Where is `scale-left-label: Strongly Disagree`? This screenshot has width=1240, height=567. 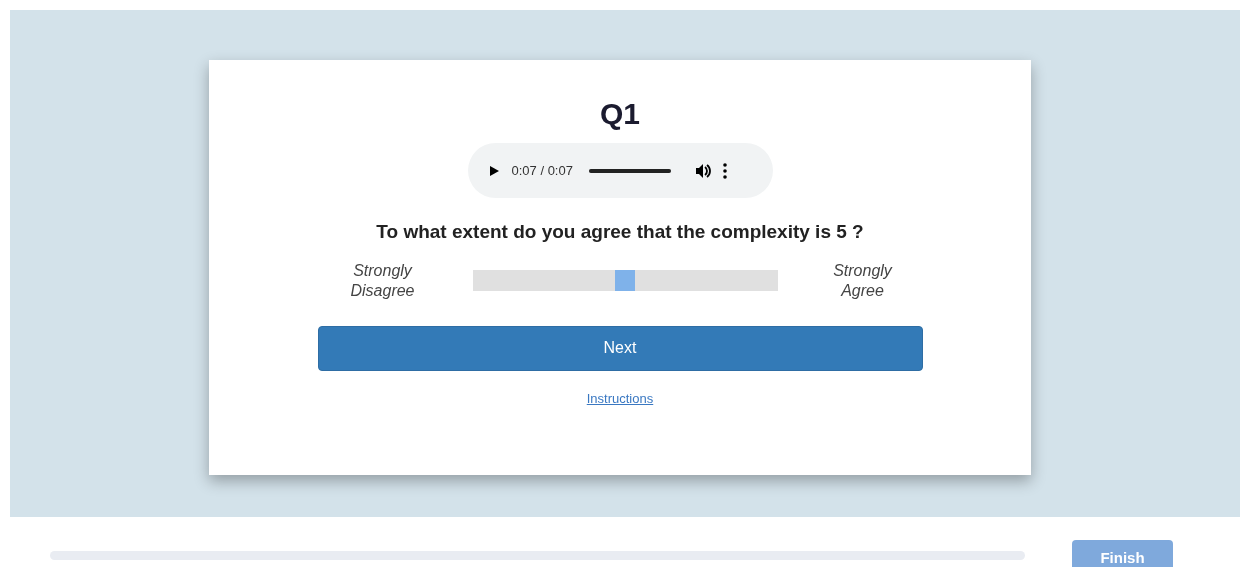 scale-left-label: Strongly Disagree is located at coordinates (382, 280).